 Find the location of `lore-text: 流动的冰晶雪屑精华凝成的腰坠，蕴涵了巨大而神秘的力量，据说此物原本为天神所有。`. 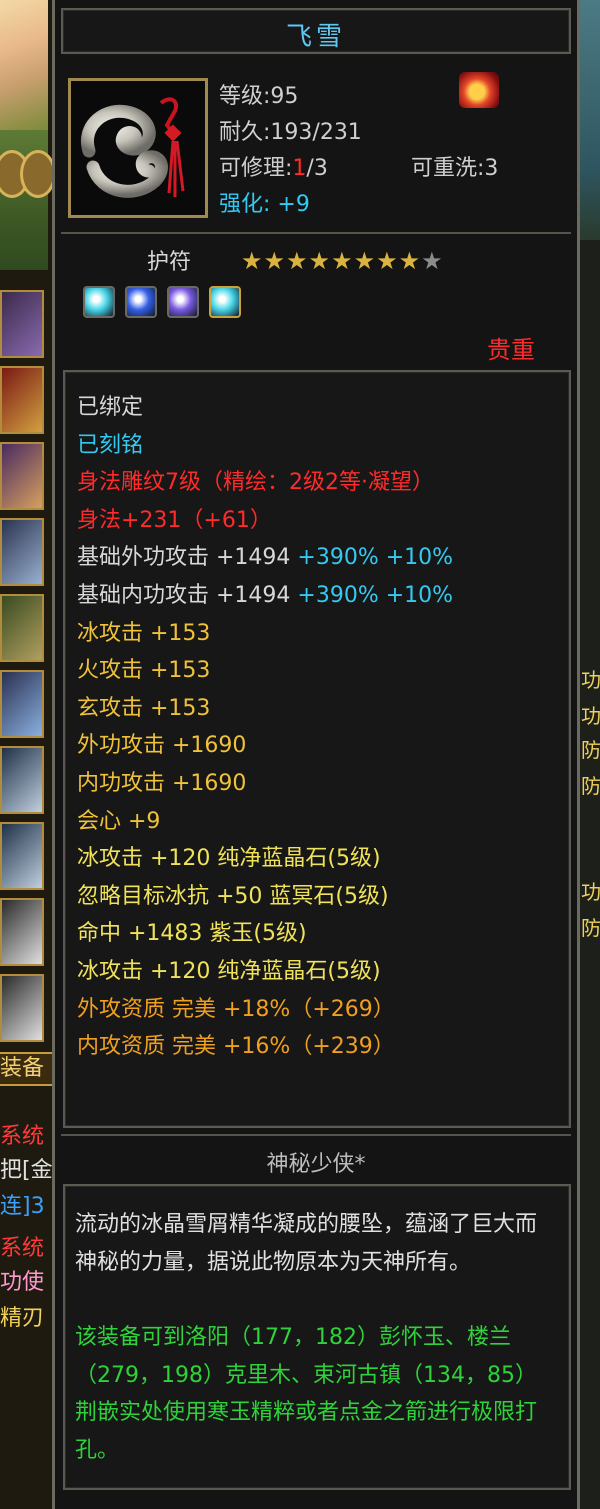

lore-text: 流动的冰晶雪屑精华凝成的腰坠，蕴涵了巨大而神秘的力量，据说此物原本为天神所有。 is located at coordinates (306, 1243).